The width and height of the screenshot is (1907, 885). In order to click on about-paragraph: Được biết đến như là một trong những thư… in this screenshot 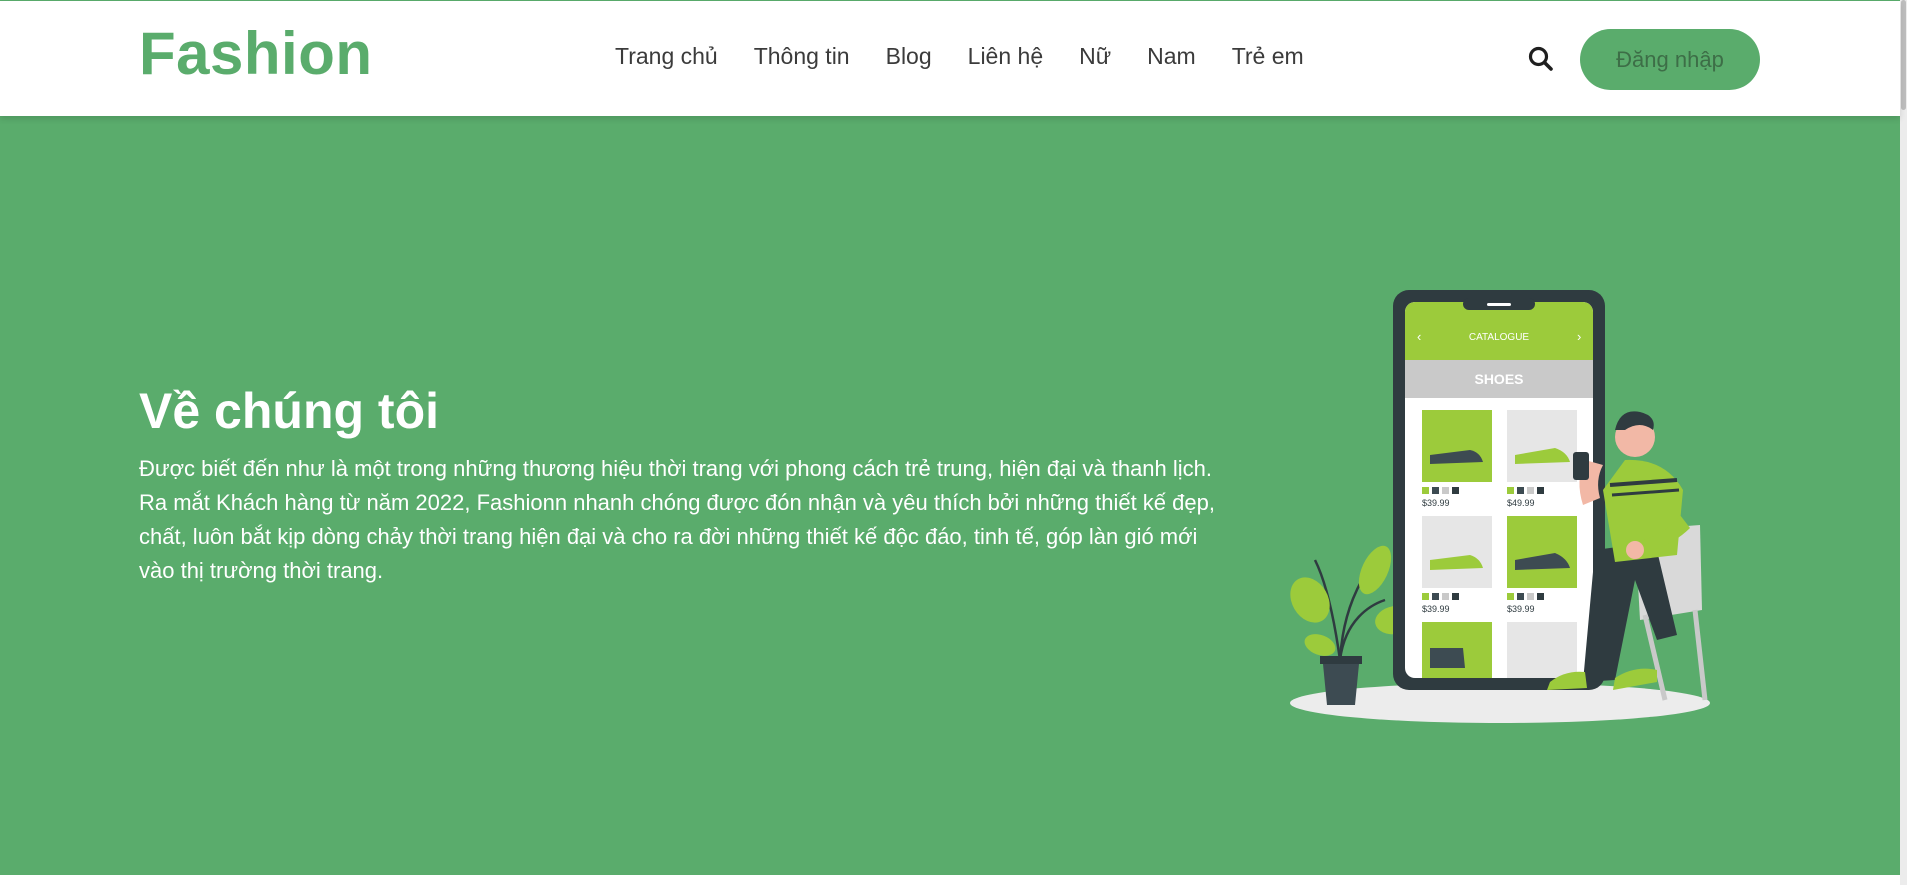, I will do `click(677, 519)`.